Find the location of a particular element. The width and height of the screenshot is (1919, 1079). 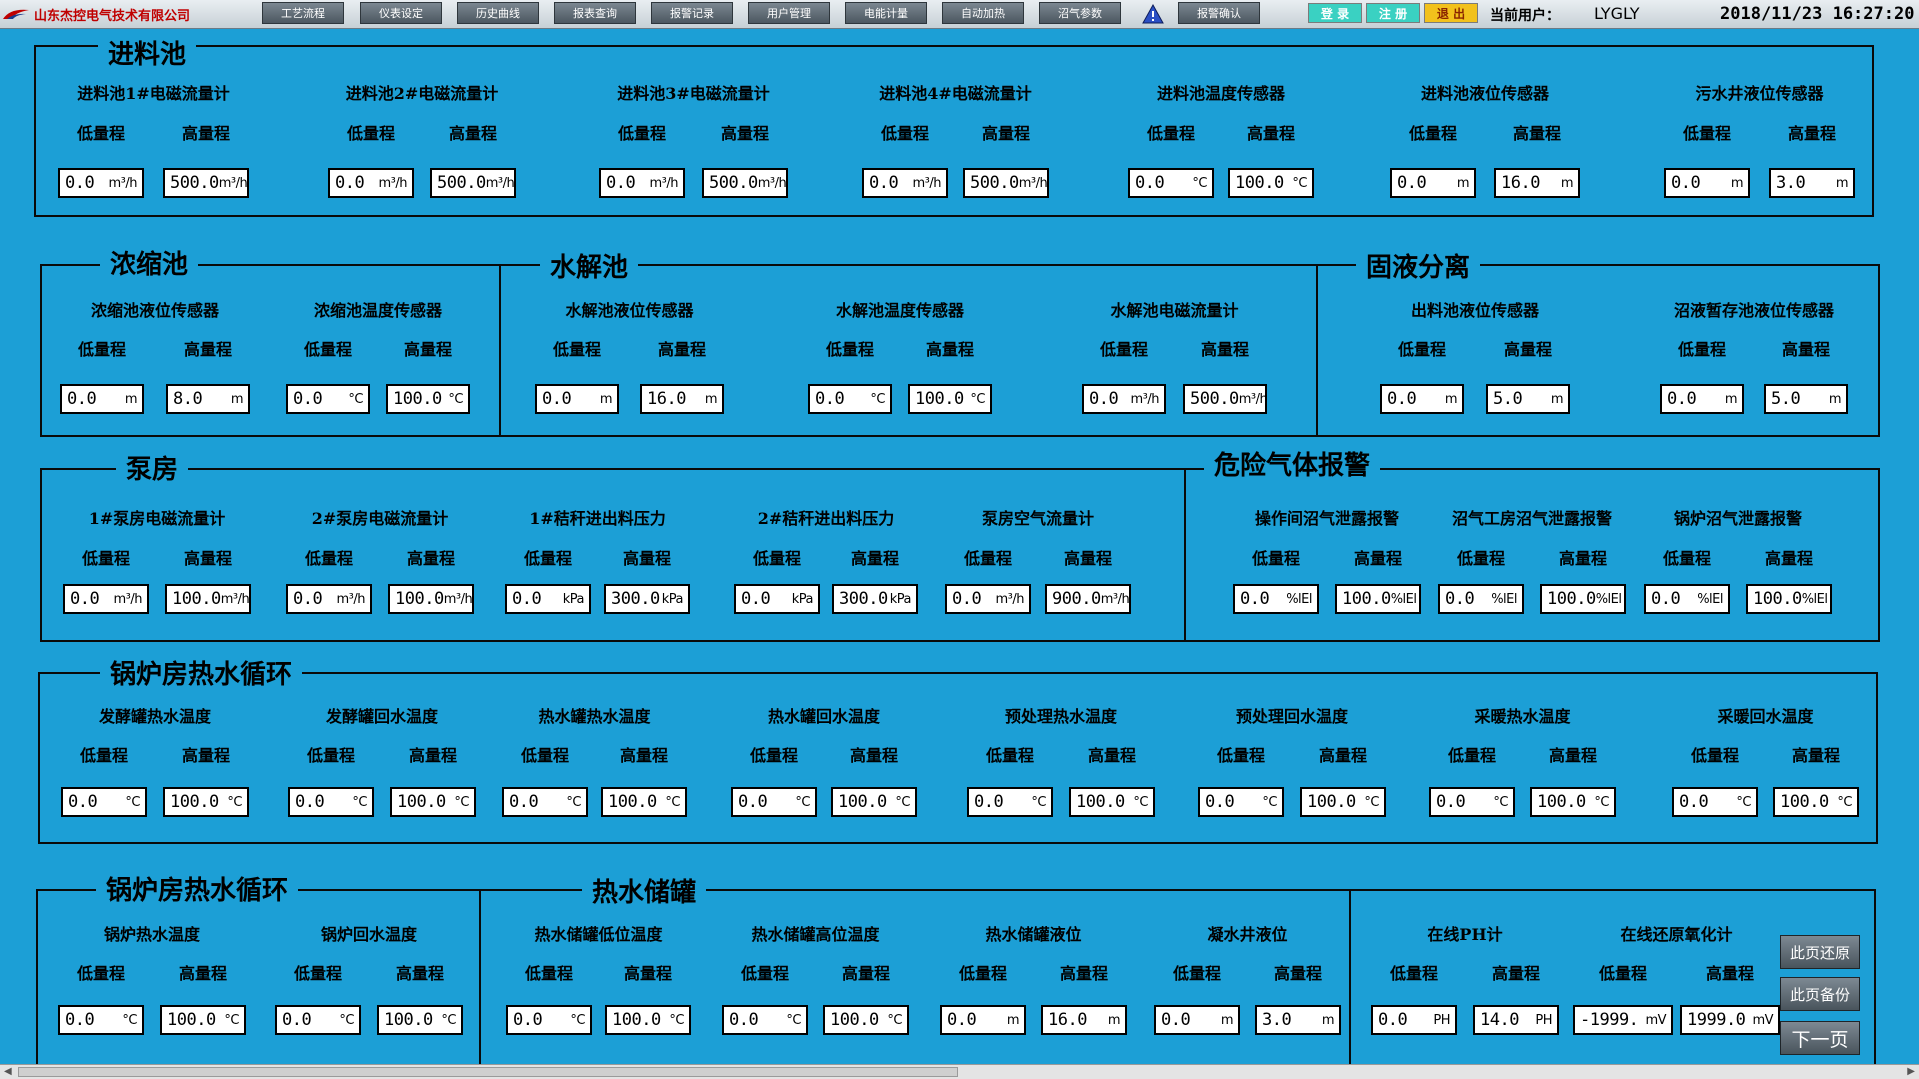

nav-report-query: 报表查询 is located at coordinates (595, 13).